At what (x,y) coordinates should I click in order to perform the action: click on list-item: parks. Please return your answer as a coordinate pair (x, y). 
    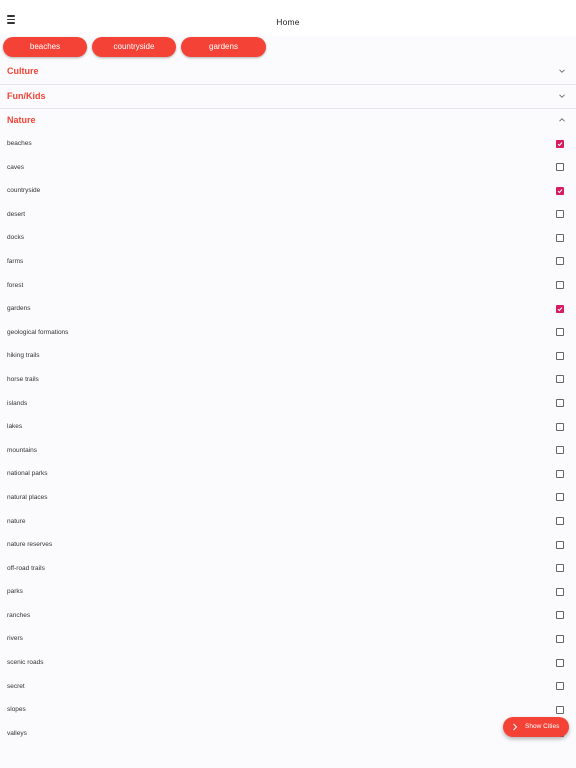
    Looking at the image, I should click on (288, 592).